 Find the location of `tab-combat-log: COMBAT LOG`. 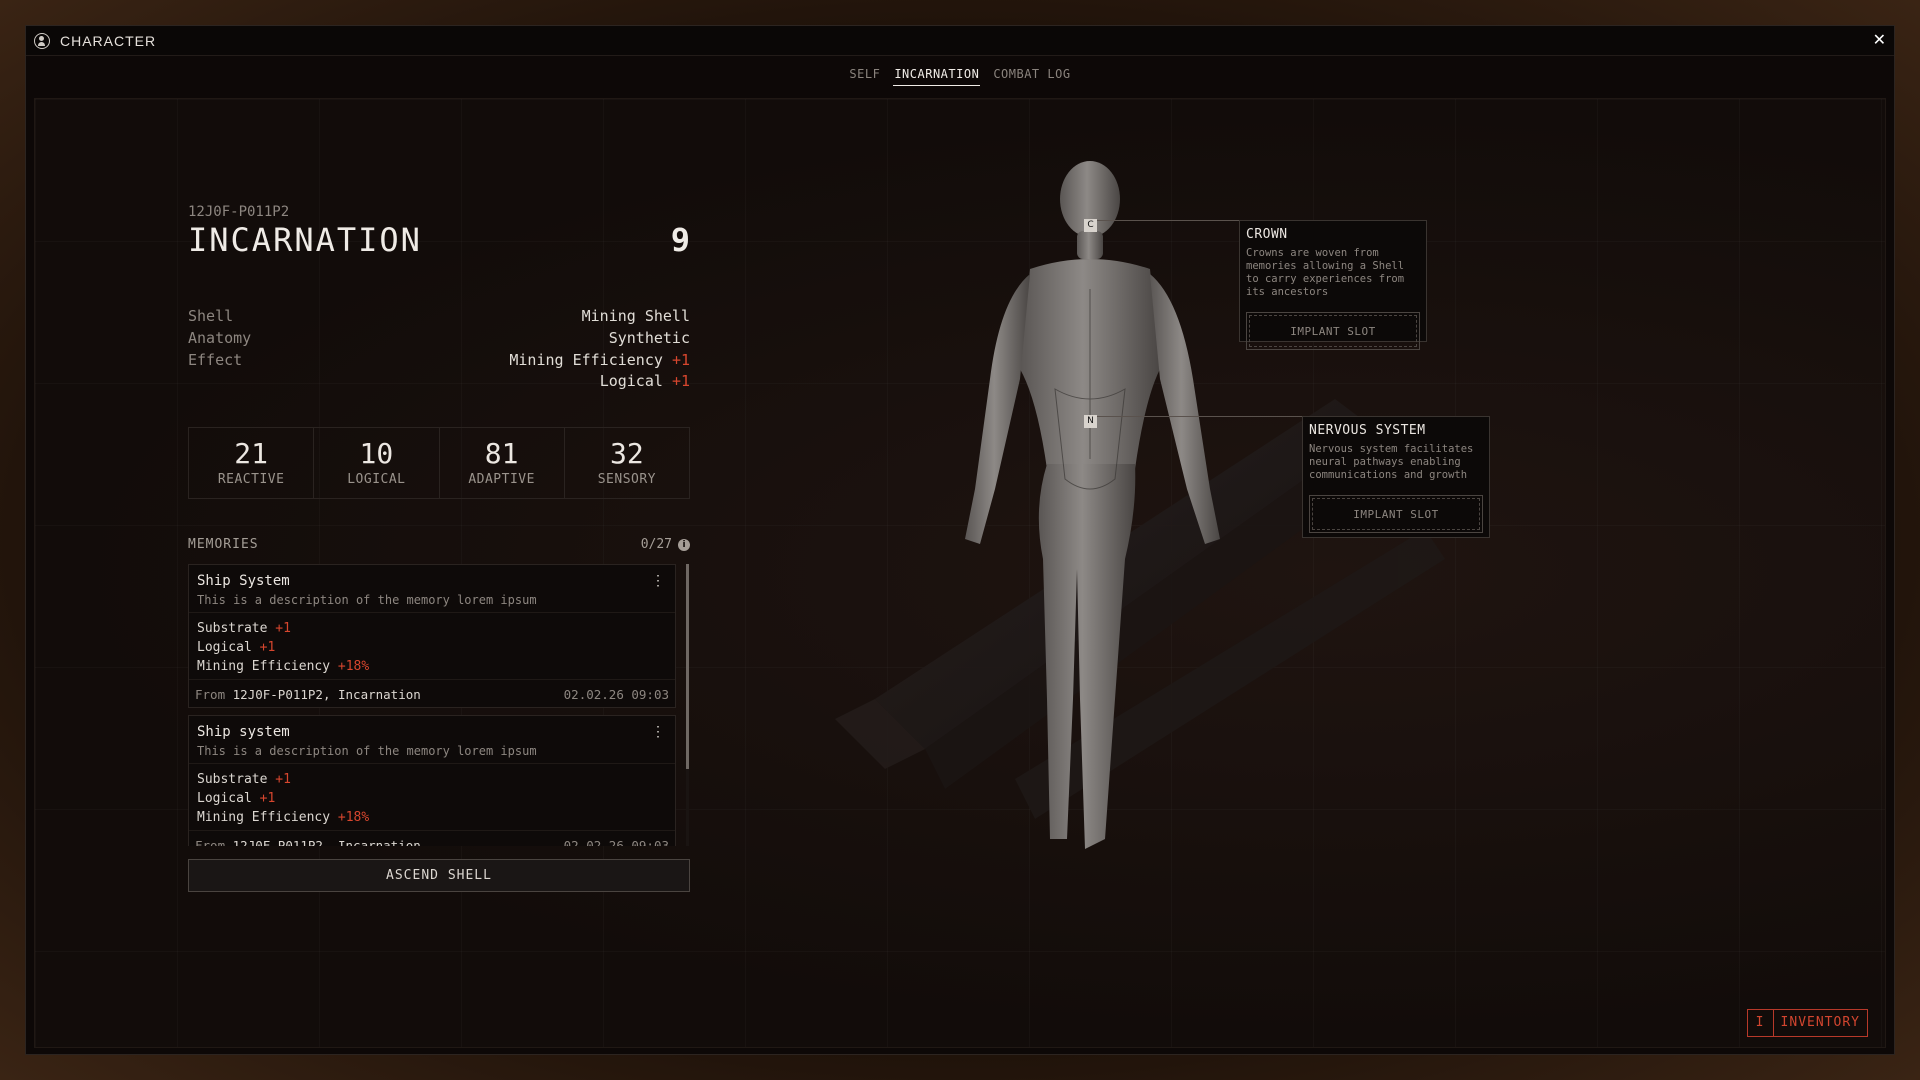

tab-combat-log: COMBAT LOG is located at coordinates (1031, 74).